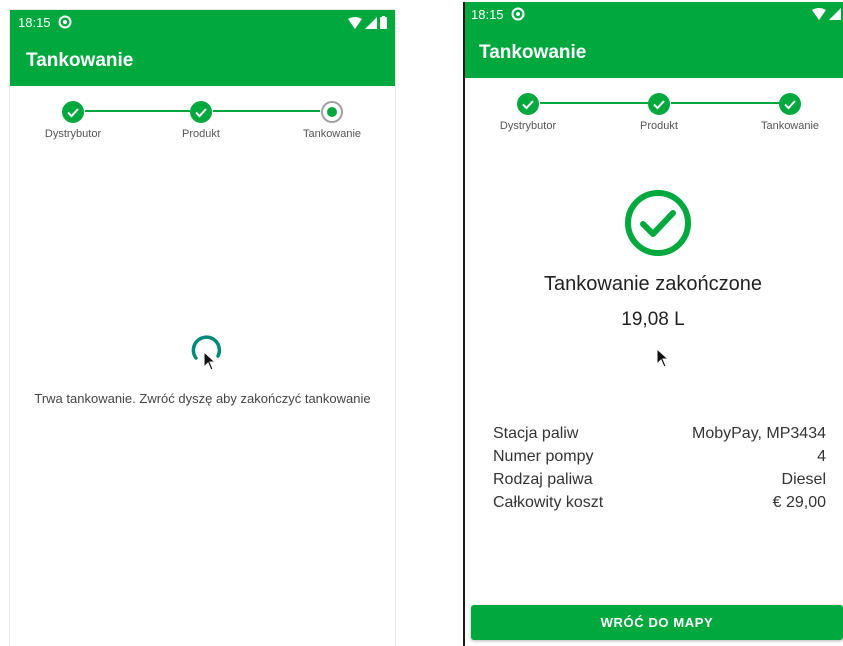 The width and height of the screenshot is (843, 646). I want to click on detail-row-station: Stacja paliw MobyPay, MP3434, so click(659, 433).